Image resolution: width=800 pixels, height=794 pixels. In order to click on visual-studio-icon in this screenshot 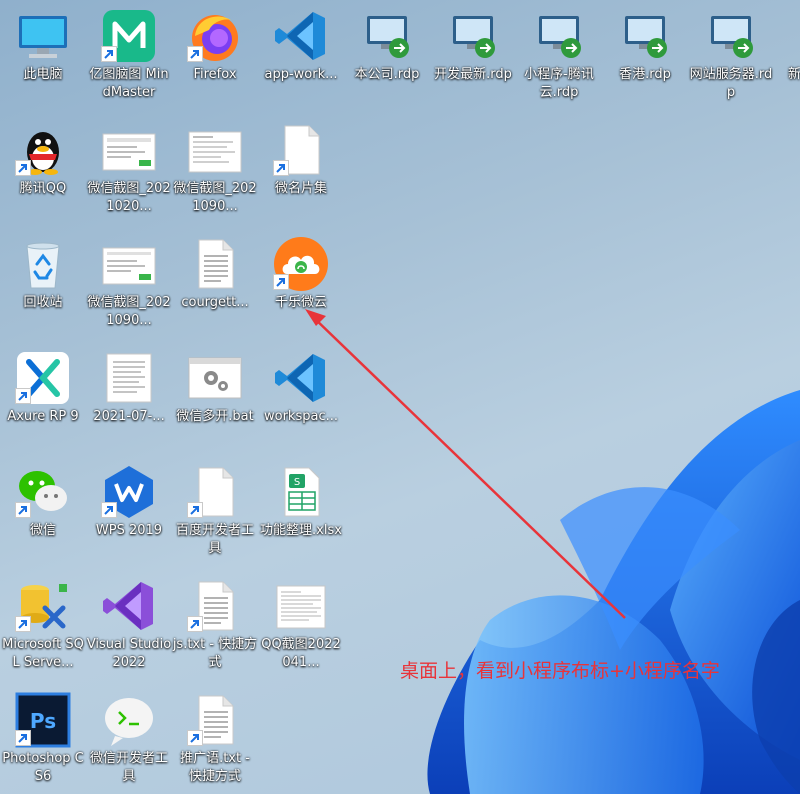, I will do `click(129, 606)`.